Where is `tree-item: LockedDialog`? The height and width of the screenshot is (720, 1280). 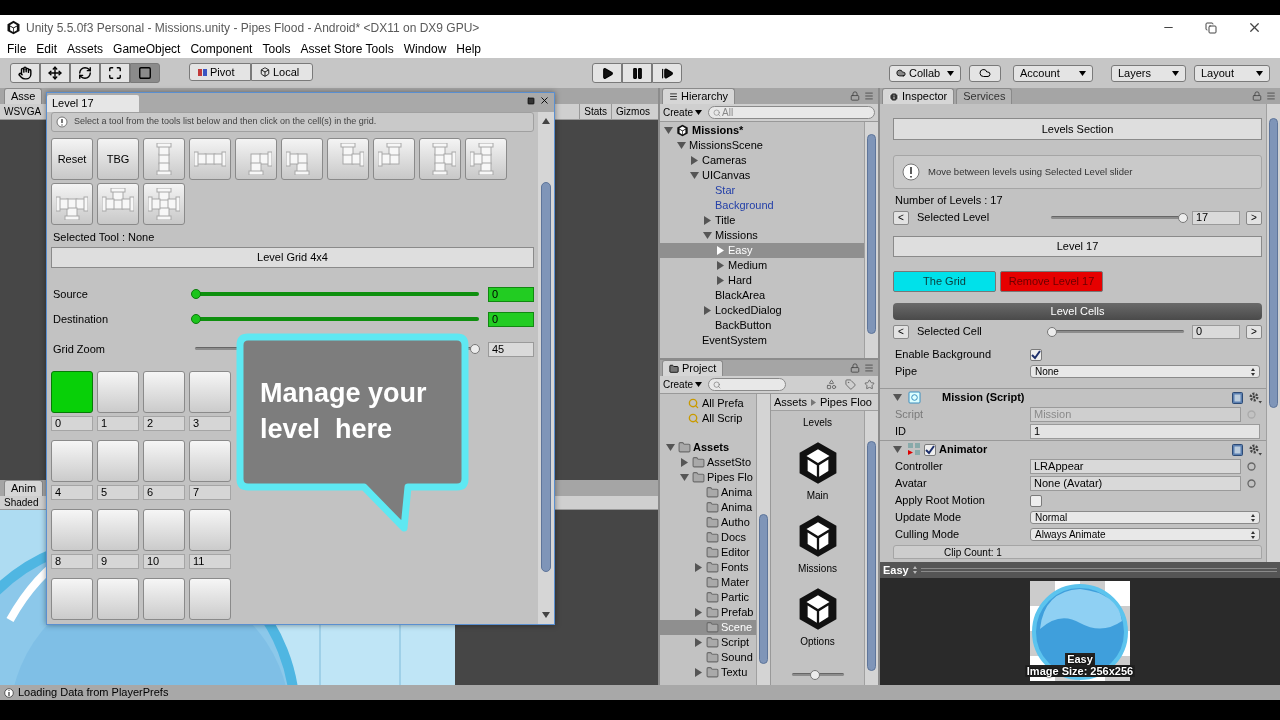 tree-item: LockedDialog is located at coordinates (762, 310).